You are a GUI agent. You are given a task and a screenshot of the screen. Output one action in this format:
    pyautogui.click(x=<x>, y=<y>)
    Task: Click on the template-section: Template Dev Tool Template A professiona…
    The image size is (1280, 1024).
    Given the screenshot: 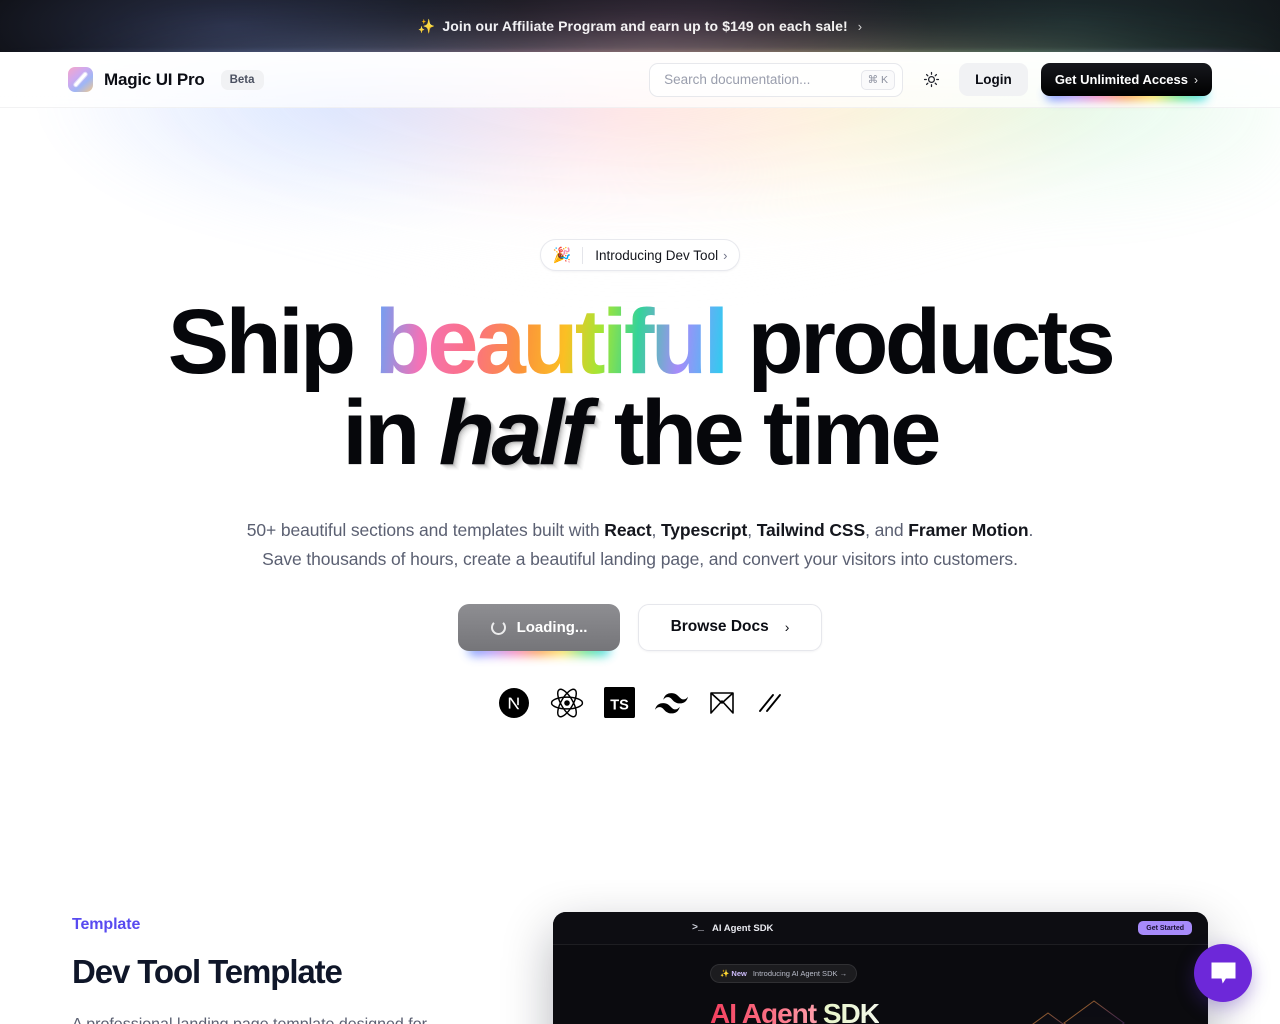 What is the action you would take?
    pyautogui.click(x=640, y=952)
    